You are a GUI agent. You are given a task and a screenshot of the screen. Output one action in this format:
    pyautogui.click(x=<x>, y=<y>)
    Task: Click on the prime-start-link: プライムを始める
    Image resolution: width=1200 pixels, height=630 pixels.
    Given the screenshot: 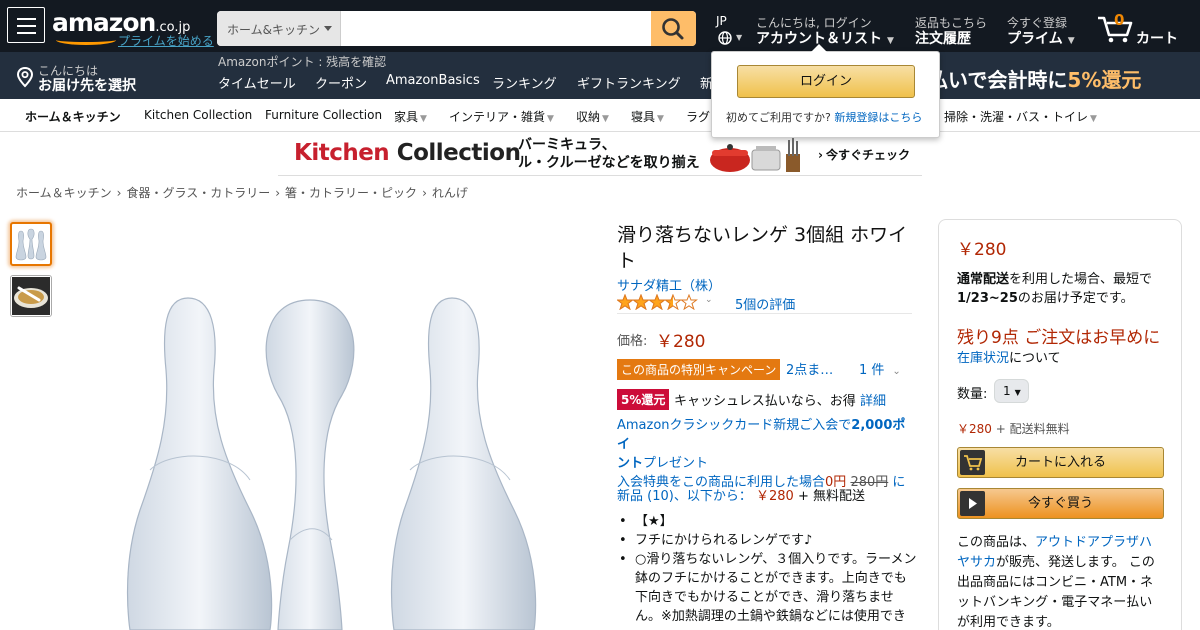 What is the action you would take?
    pyautogui.click(x=166, y=40)
    